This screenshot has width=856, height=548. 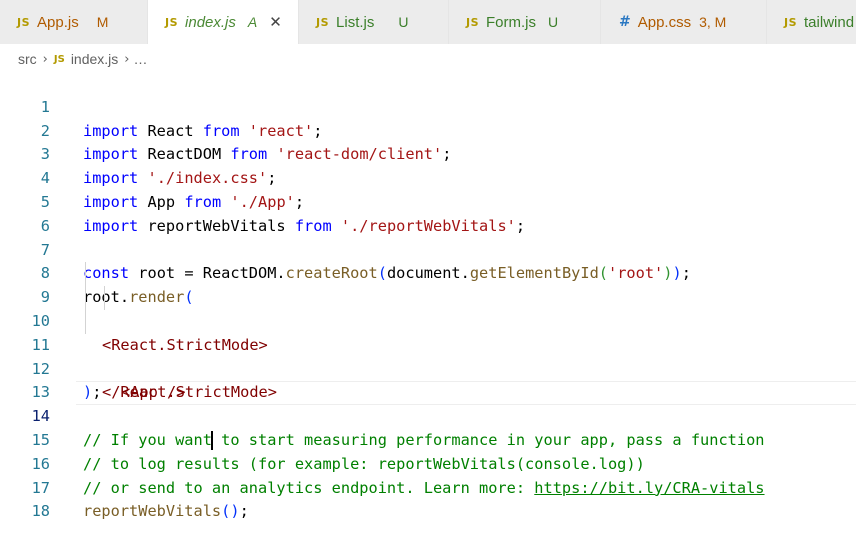 What do you see at coordinates (428, 498) in the screenshot?
I see `code-line: 18` at bounding box center [428, 498].